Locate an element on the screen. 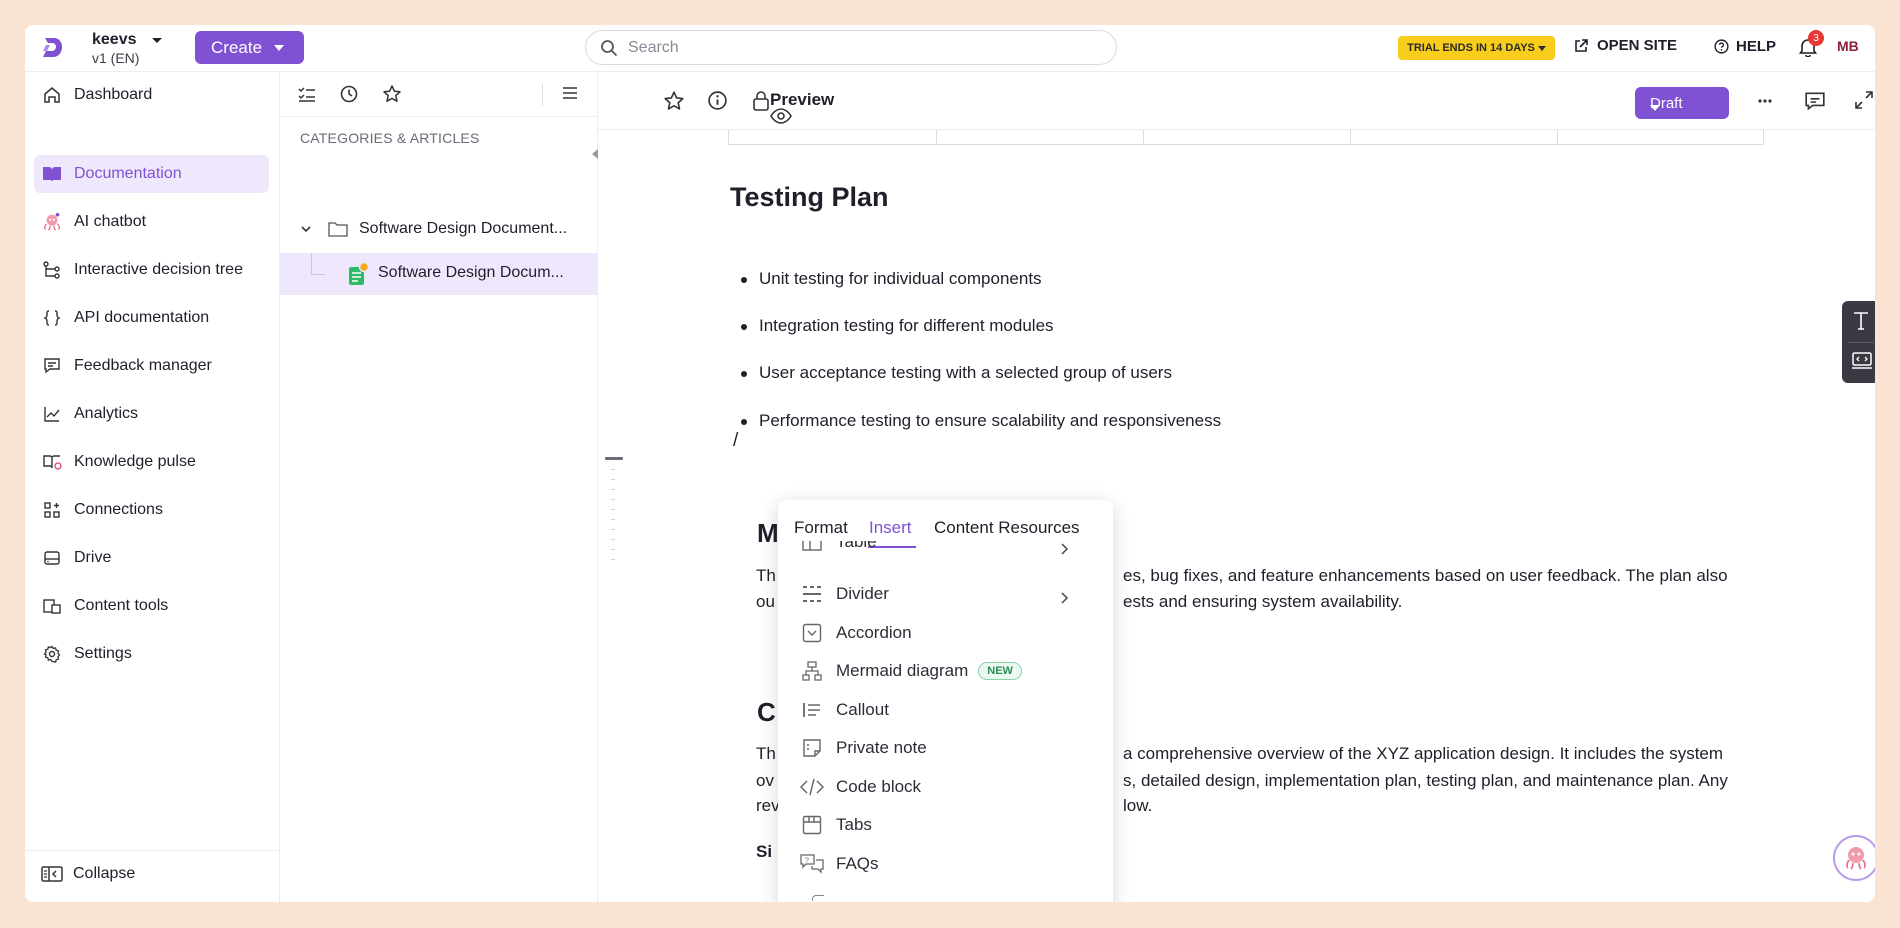  trial-label: TRIAL ENDS IN 14 DAYS is located at coordinates (1471, 48).